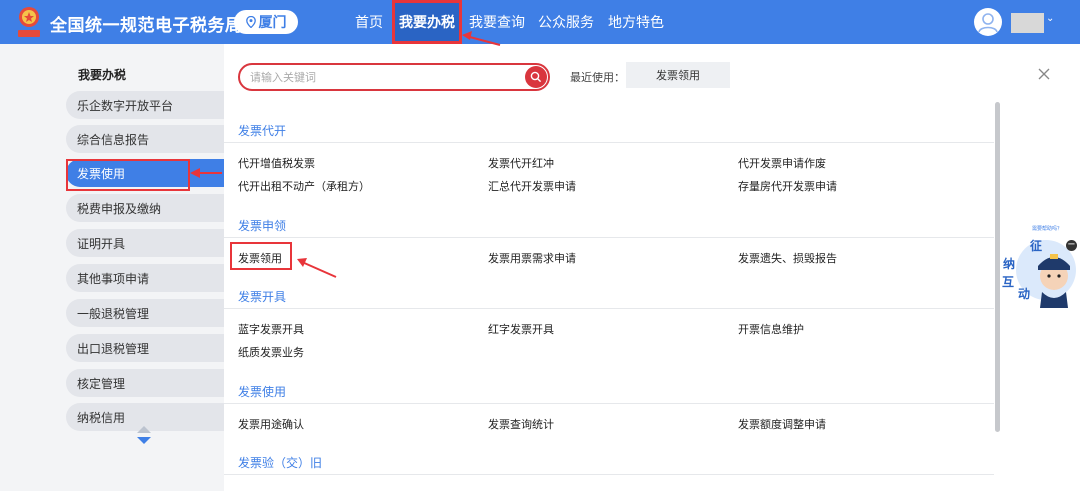  Describe the element at coordinates (782, 163) in the screenshot. I see `service-item: 代开发票申请作废` at that location.